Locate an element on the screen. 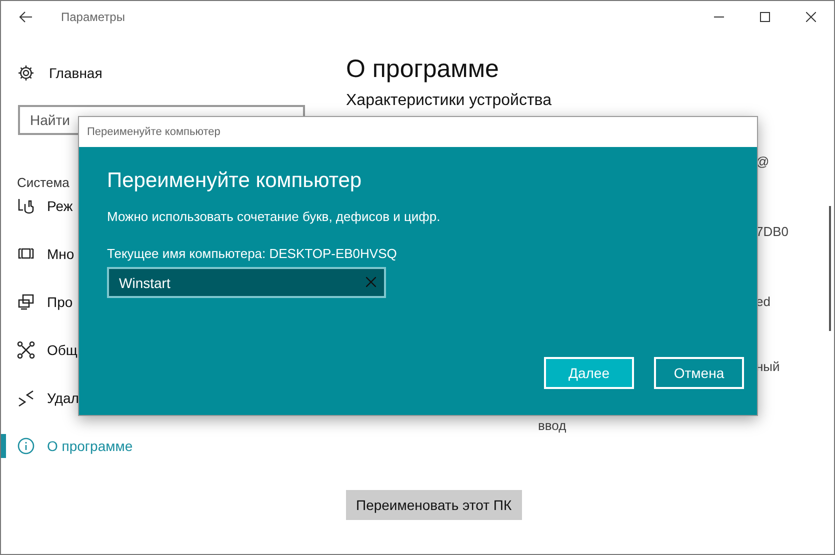 The image size is (835, 555). spec-value: 7DB0 is located at coordinates (772, 231).